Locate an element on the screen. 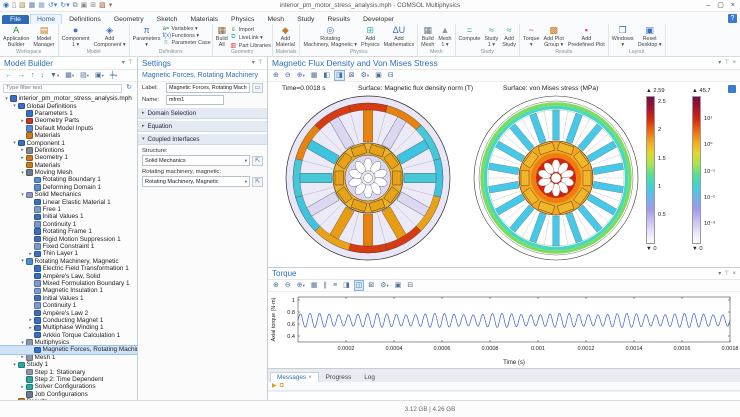 This screenshot has height=417, width=740. redo-icon: ↻▾ is located at coordinates (64, 5).